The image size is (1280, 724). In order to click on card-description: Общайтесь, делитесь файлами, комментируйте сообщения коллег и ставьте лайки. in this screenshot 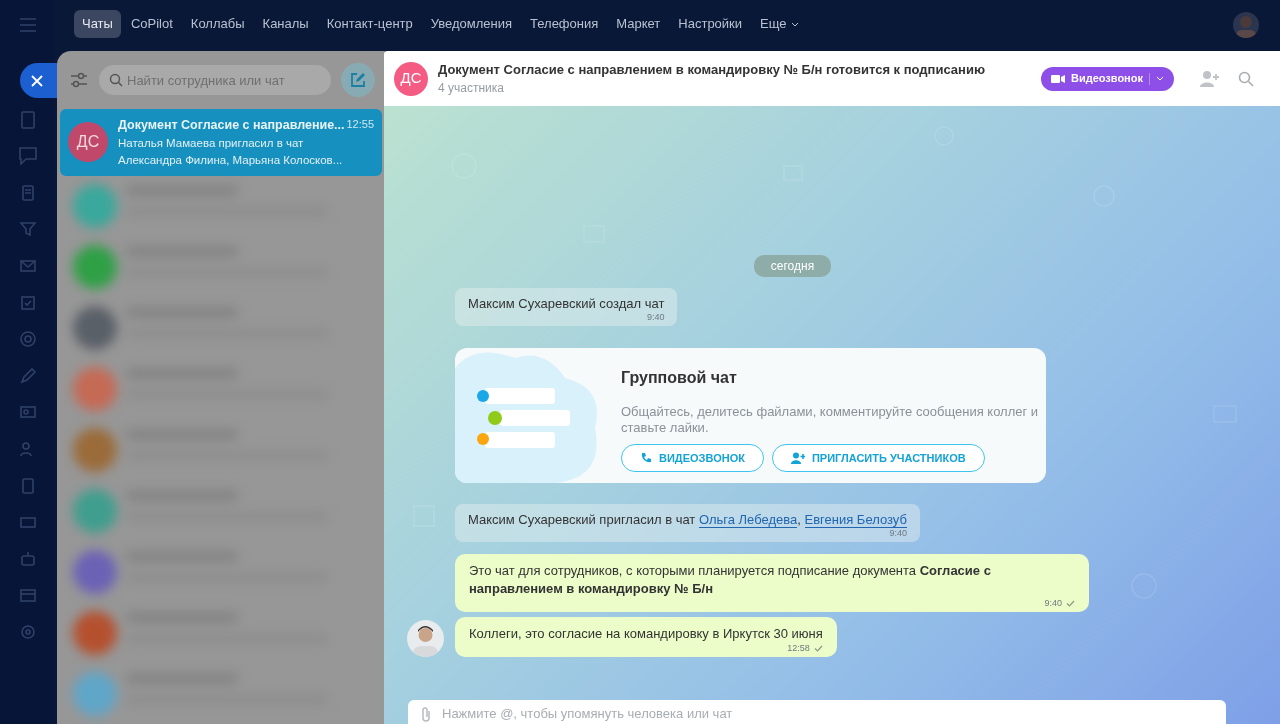, I will do `click(830, 420)`.